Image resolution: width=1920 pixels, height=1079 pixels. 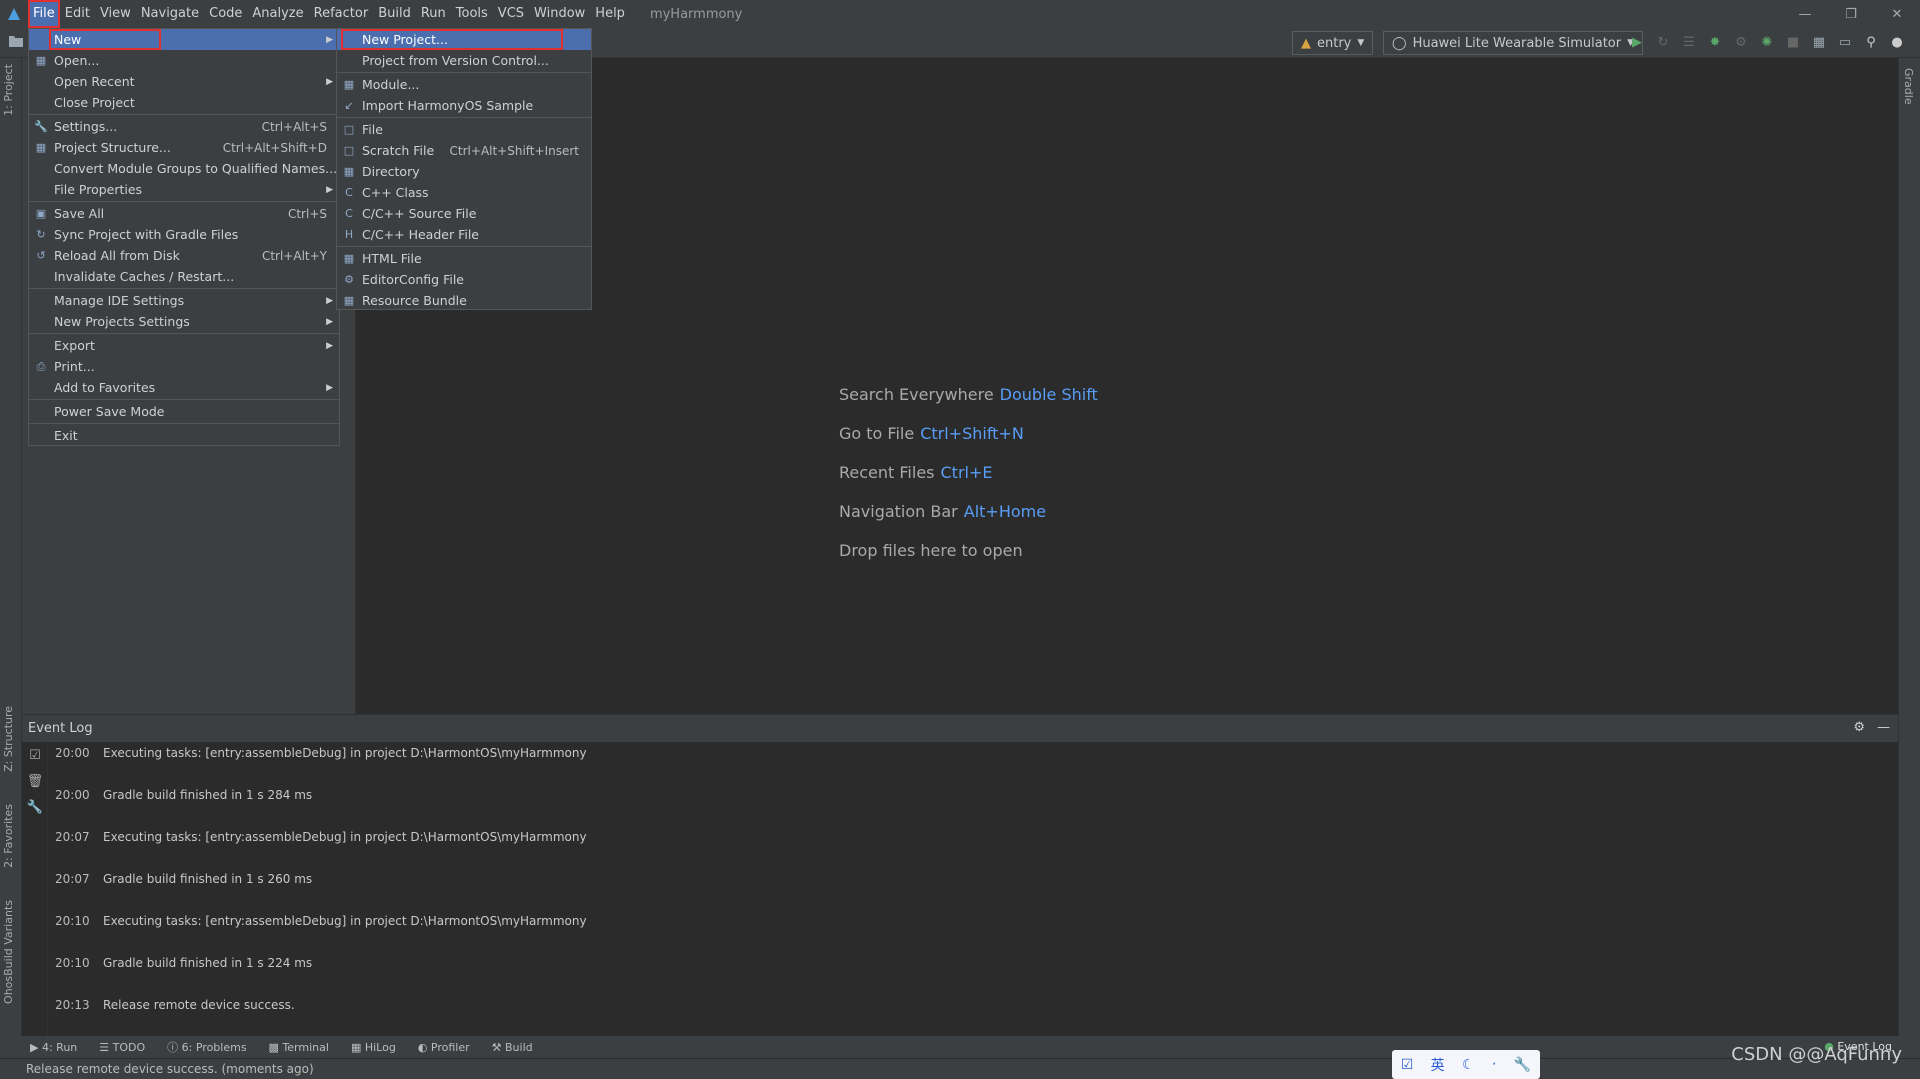 I want to click on problems-tool-tab: ⓘ 6: Problems, so click(x=206, y=1047).